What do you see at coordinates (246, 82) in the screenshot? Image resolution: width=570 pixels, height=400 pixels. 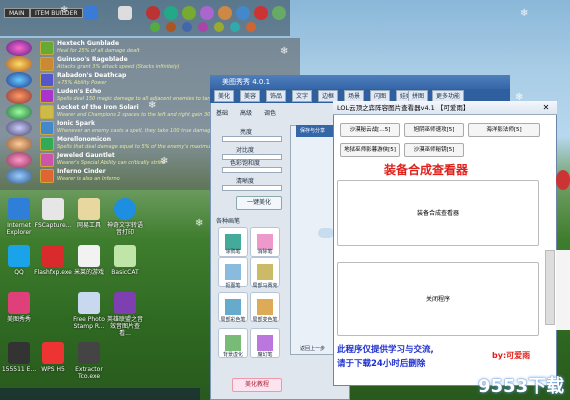 I see `meitu-title: 美图秀秀 4.0.1` at bounding box center [246, 82].